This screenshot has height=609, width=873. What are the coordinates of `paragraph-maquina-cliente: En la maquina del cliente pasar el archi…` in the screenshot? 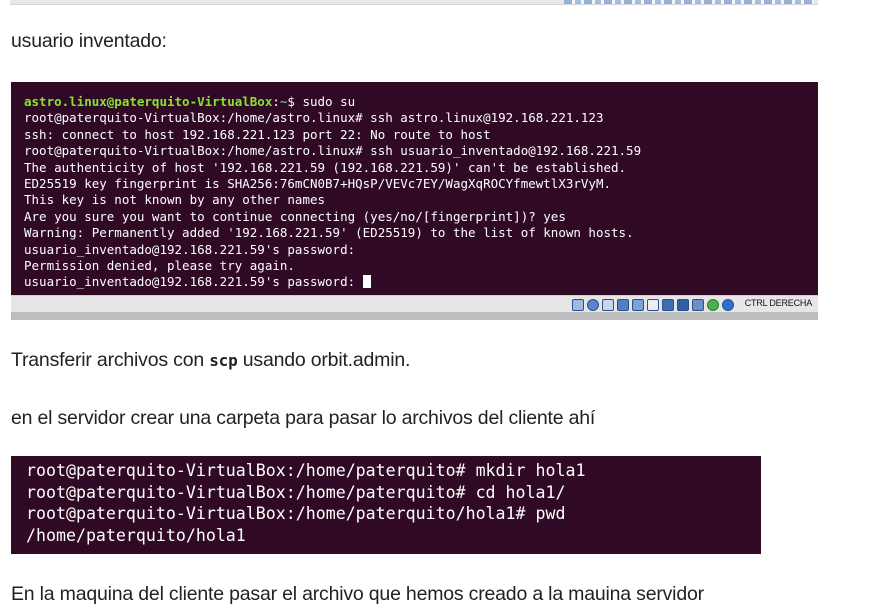 It's located at (357, 594).